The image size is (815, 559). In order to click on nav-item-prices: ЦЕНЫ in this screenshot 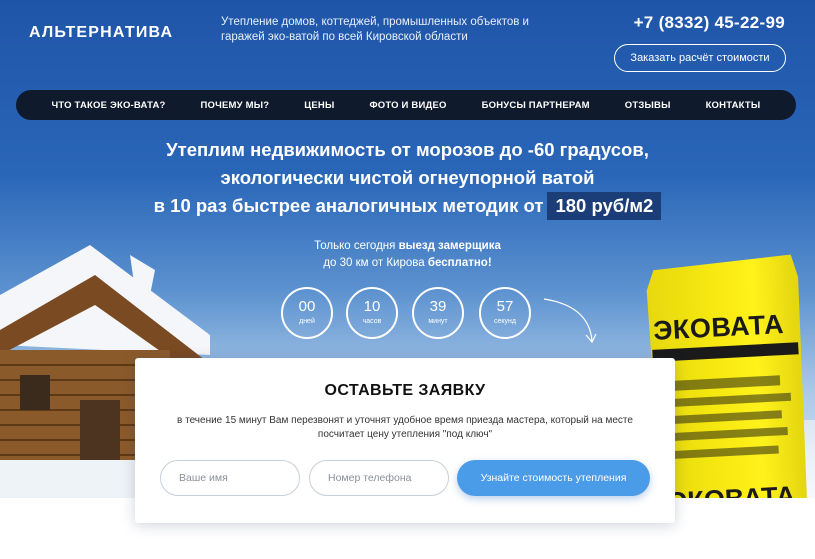, I will do `click(319, 105)`.